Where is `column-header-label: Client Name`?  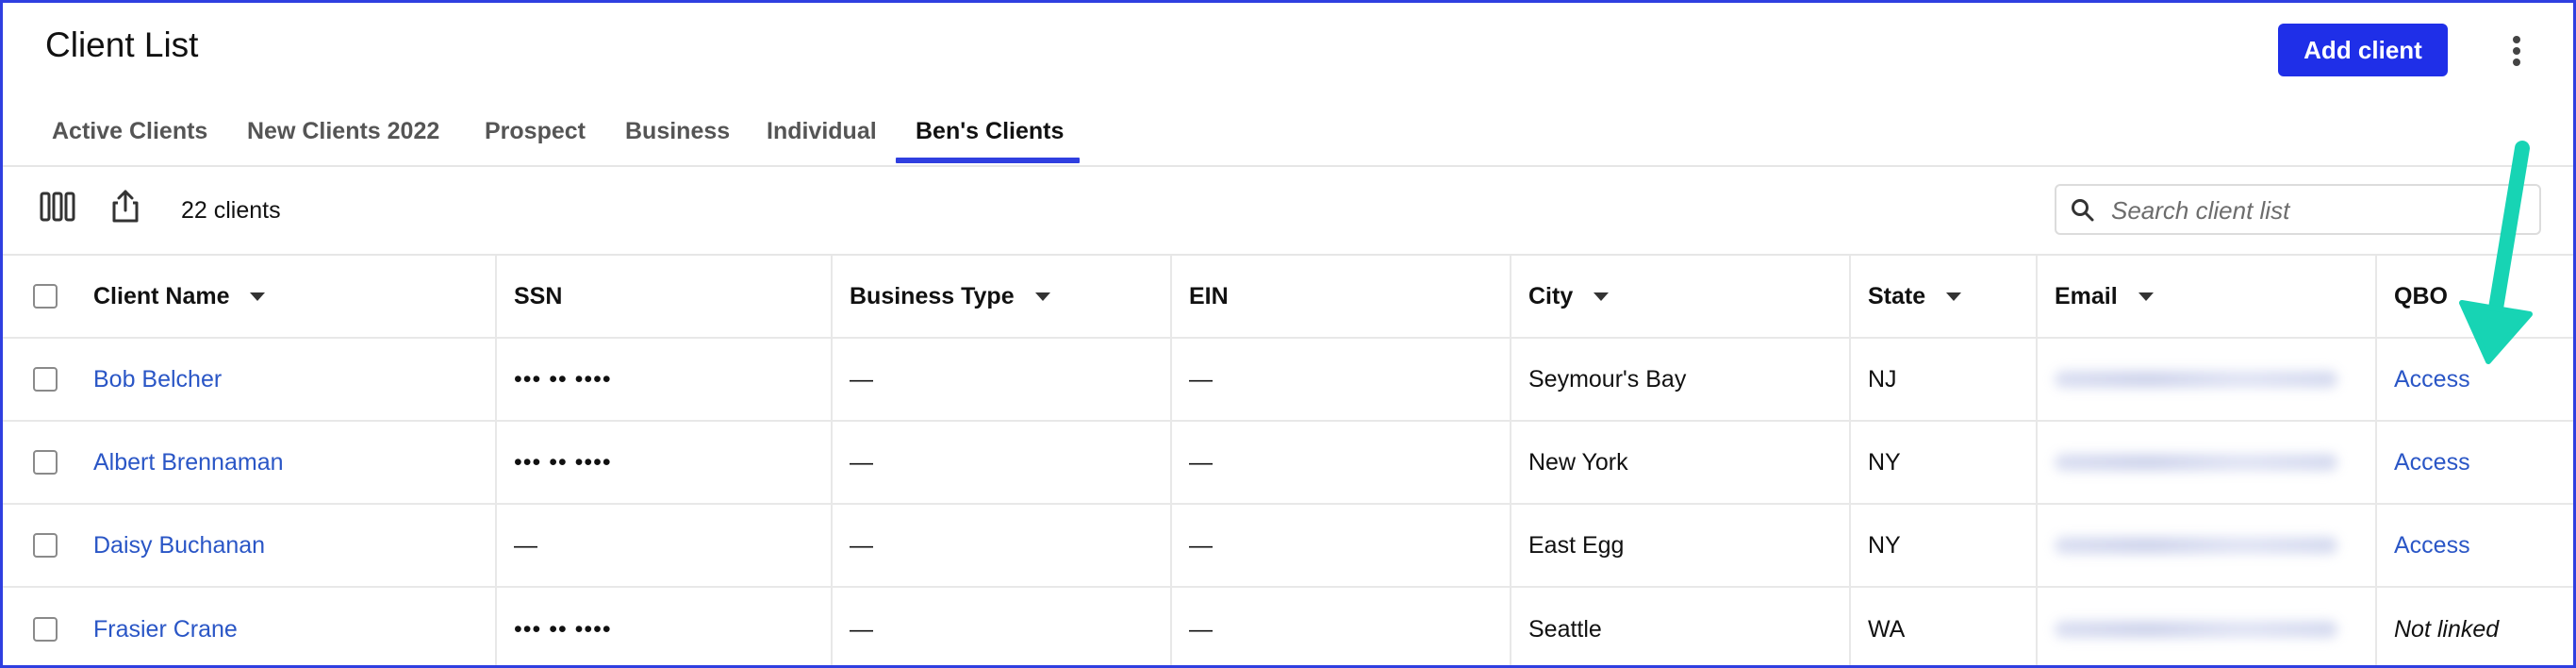 column-header-label: Client Name is located at coordinates (161, 295).